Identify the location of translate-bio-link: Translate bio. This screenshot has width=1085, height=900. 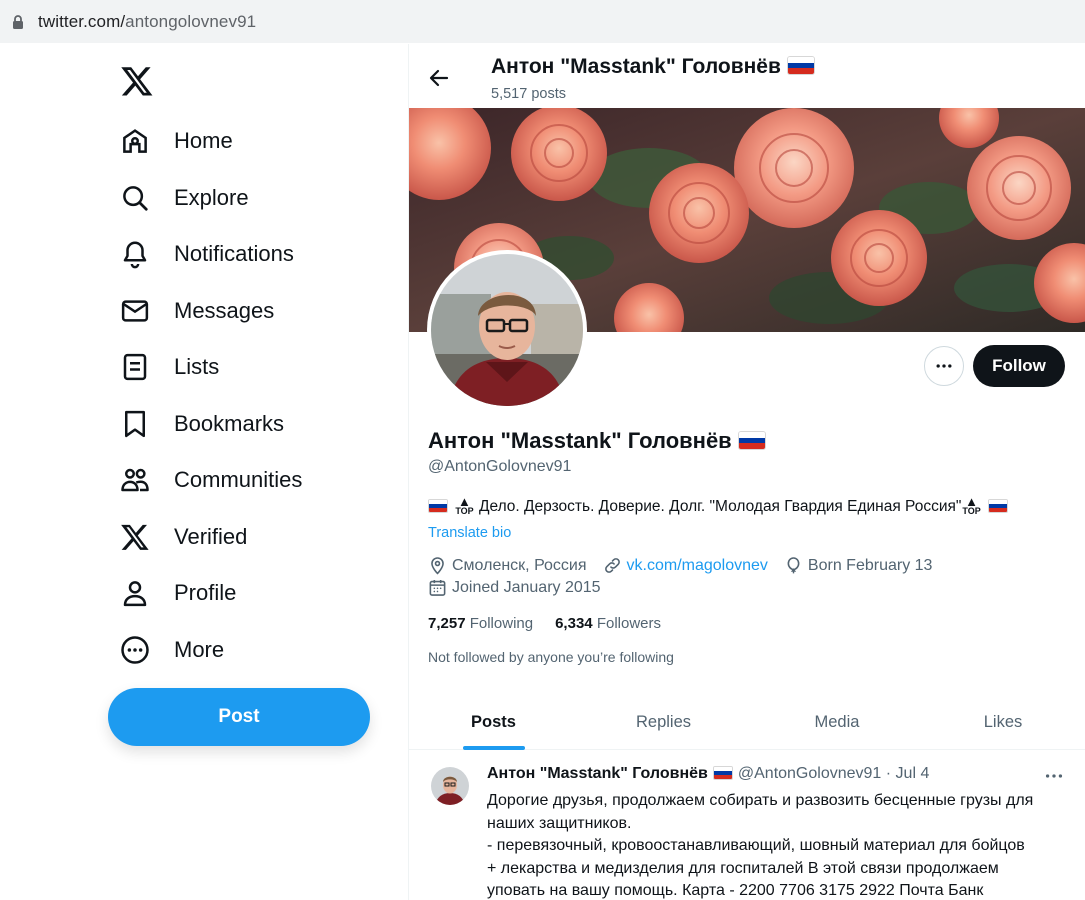
(469, 533).